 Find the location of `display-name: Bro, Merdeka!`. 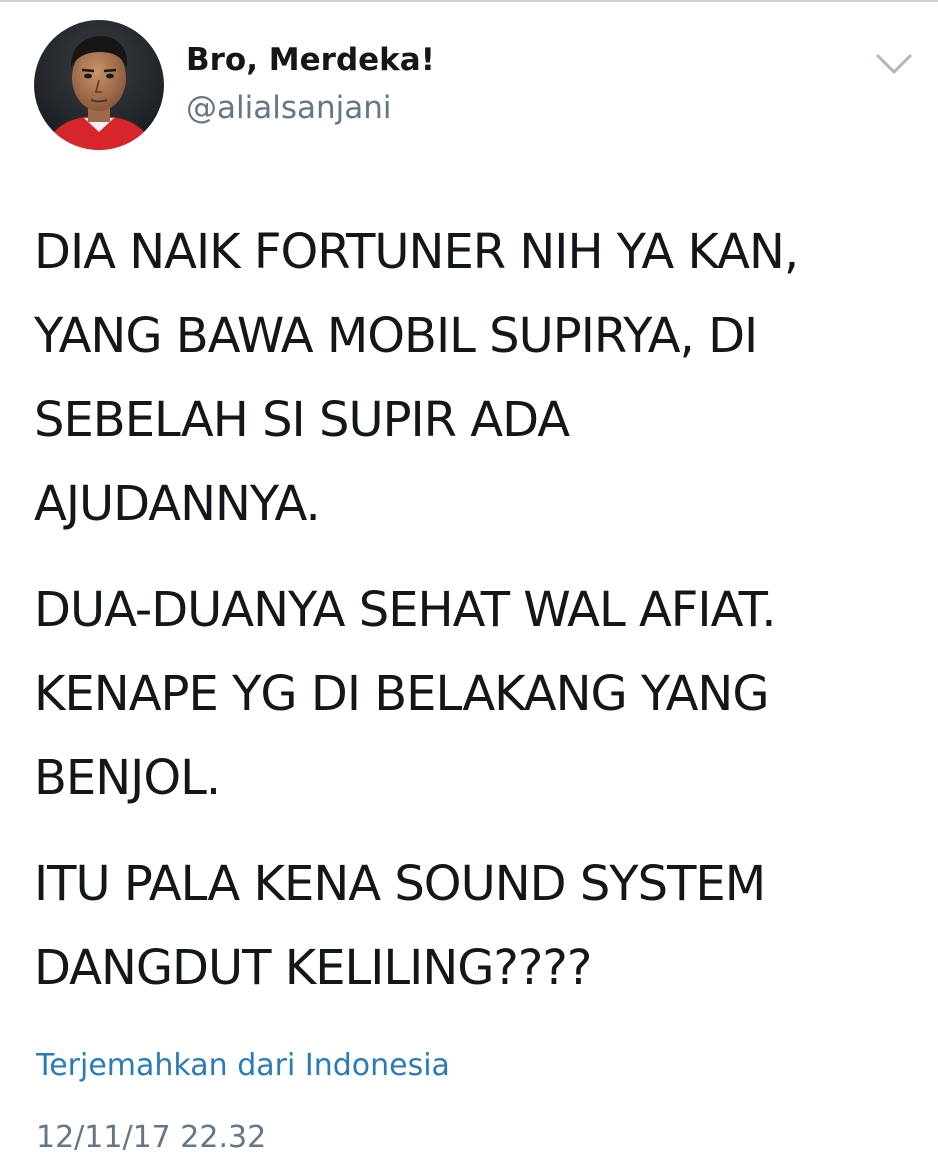

display-name: Bro, Merdeka! is located at coordinates (310, 60).